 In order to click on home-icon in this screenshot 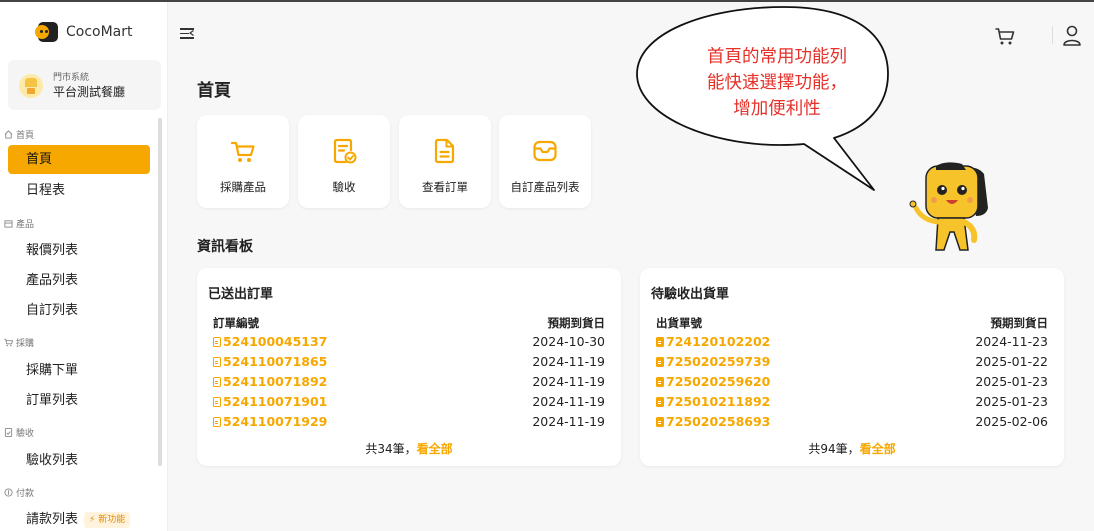, I will do `click(8, 134)`.